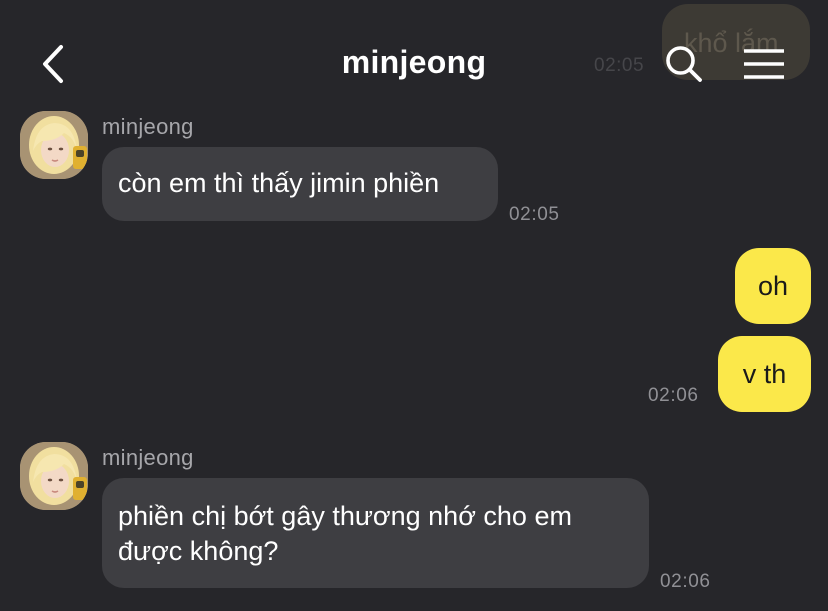 Image resolution: width=828 pixels, height=611 pixels. What do you see at coordinates (345, 516) in the screenshot?
I see `message-text-line: phiền chị bớt gây thương nhớ cho em` at bounding box center [345, 516].